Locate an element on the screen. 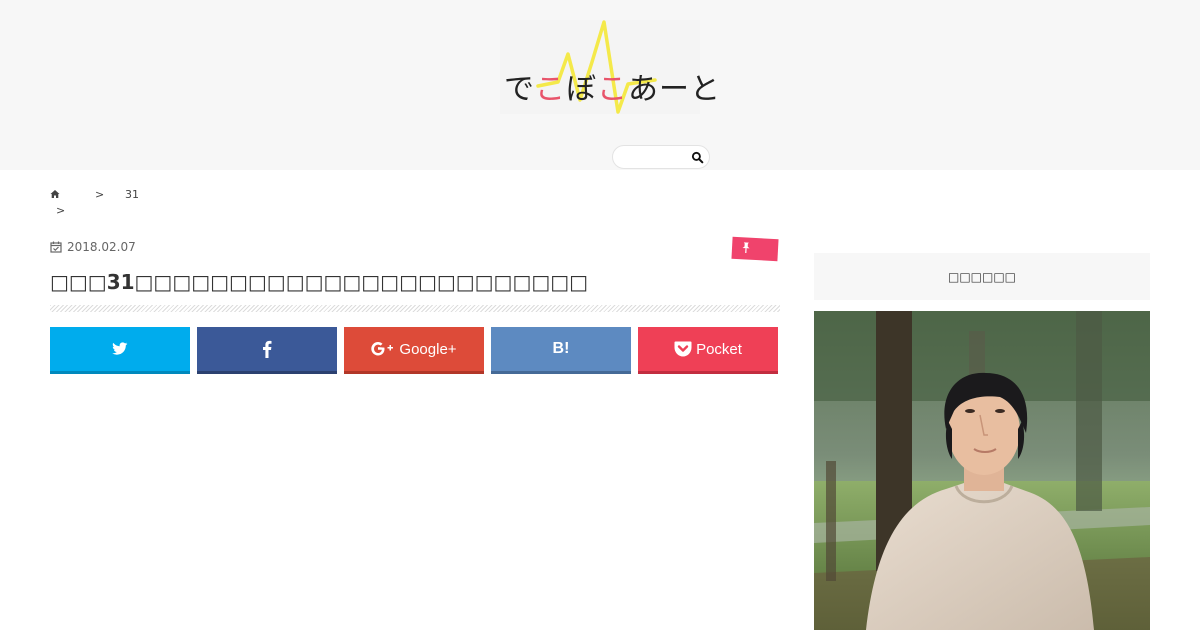 Image resolution: width=1200 pixels, height=630 pixels. search-box is located at coordinates (661, 157).